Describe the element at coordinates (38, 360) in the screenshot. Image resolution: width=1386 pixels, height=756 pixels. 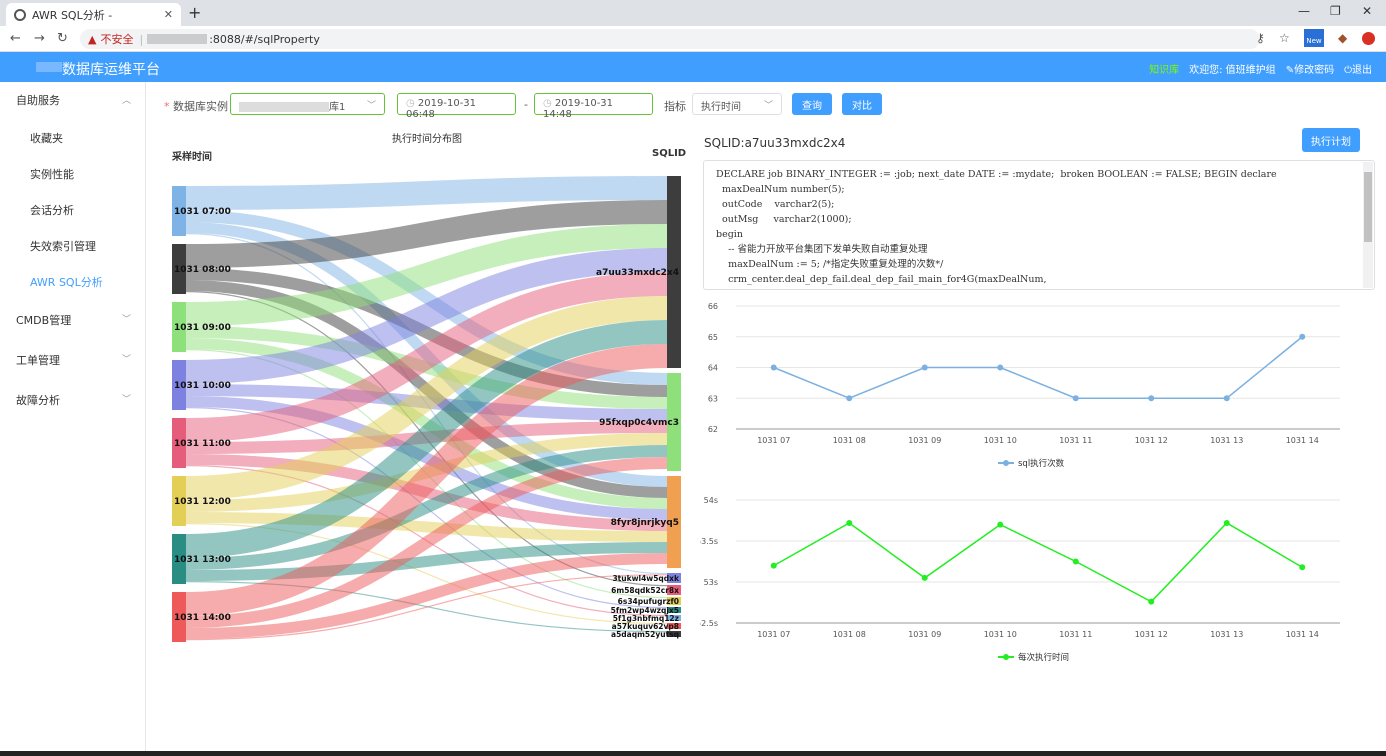
I see `sidebar-group-workorder: 工单管理` at that location.